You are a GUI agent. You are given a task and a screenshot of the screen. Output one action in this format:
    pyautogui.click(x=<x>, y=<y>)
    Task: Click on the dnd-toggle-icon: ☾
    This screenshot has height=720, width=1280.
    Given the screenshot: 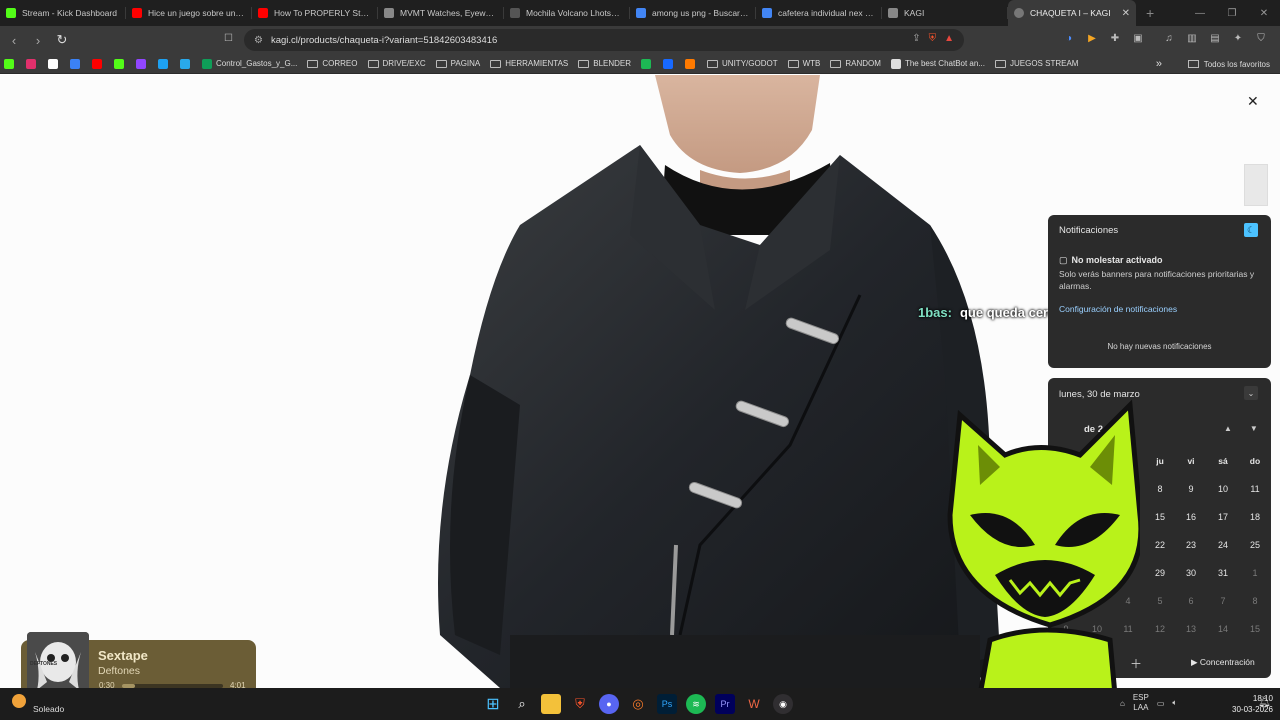 What is the action you would take?
    pyautogui.click(x=1251, y=230)
    